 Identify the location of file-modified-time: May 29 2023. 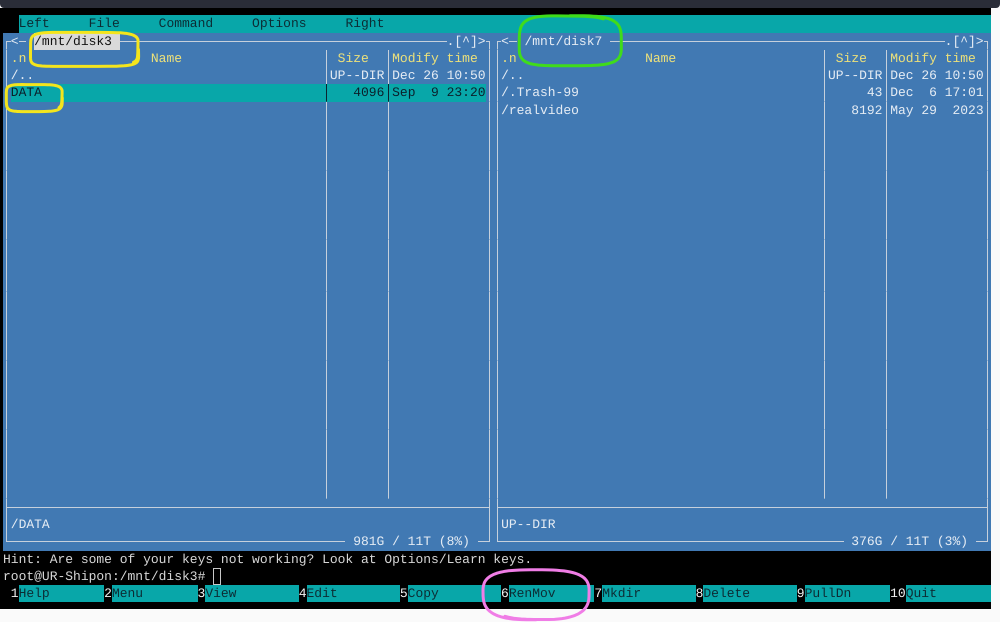
(937, 110).